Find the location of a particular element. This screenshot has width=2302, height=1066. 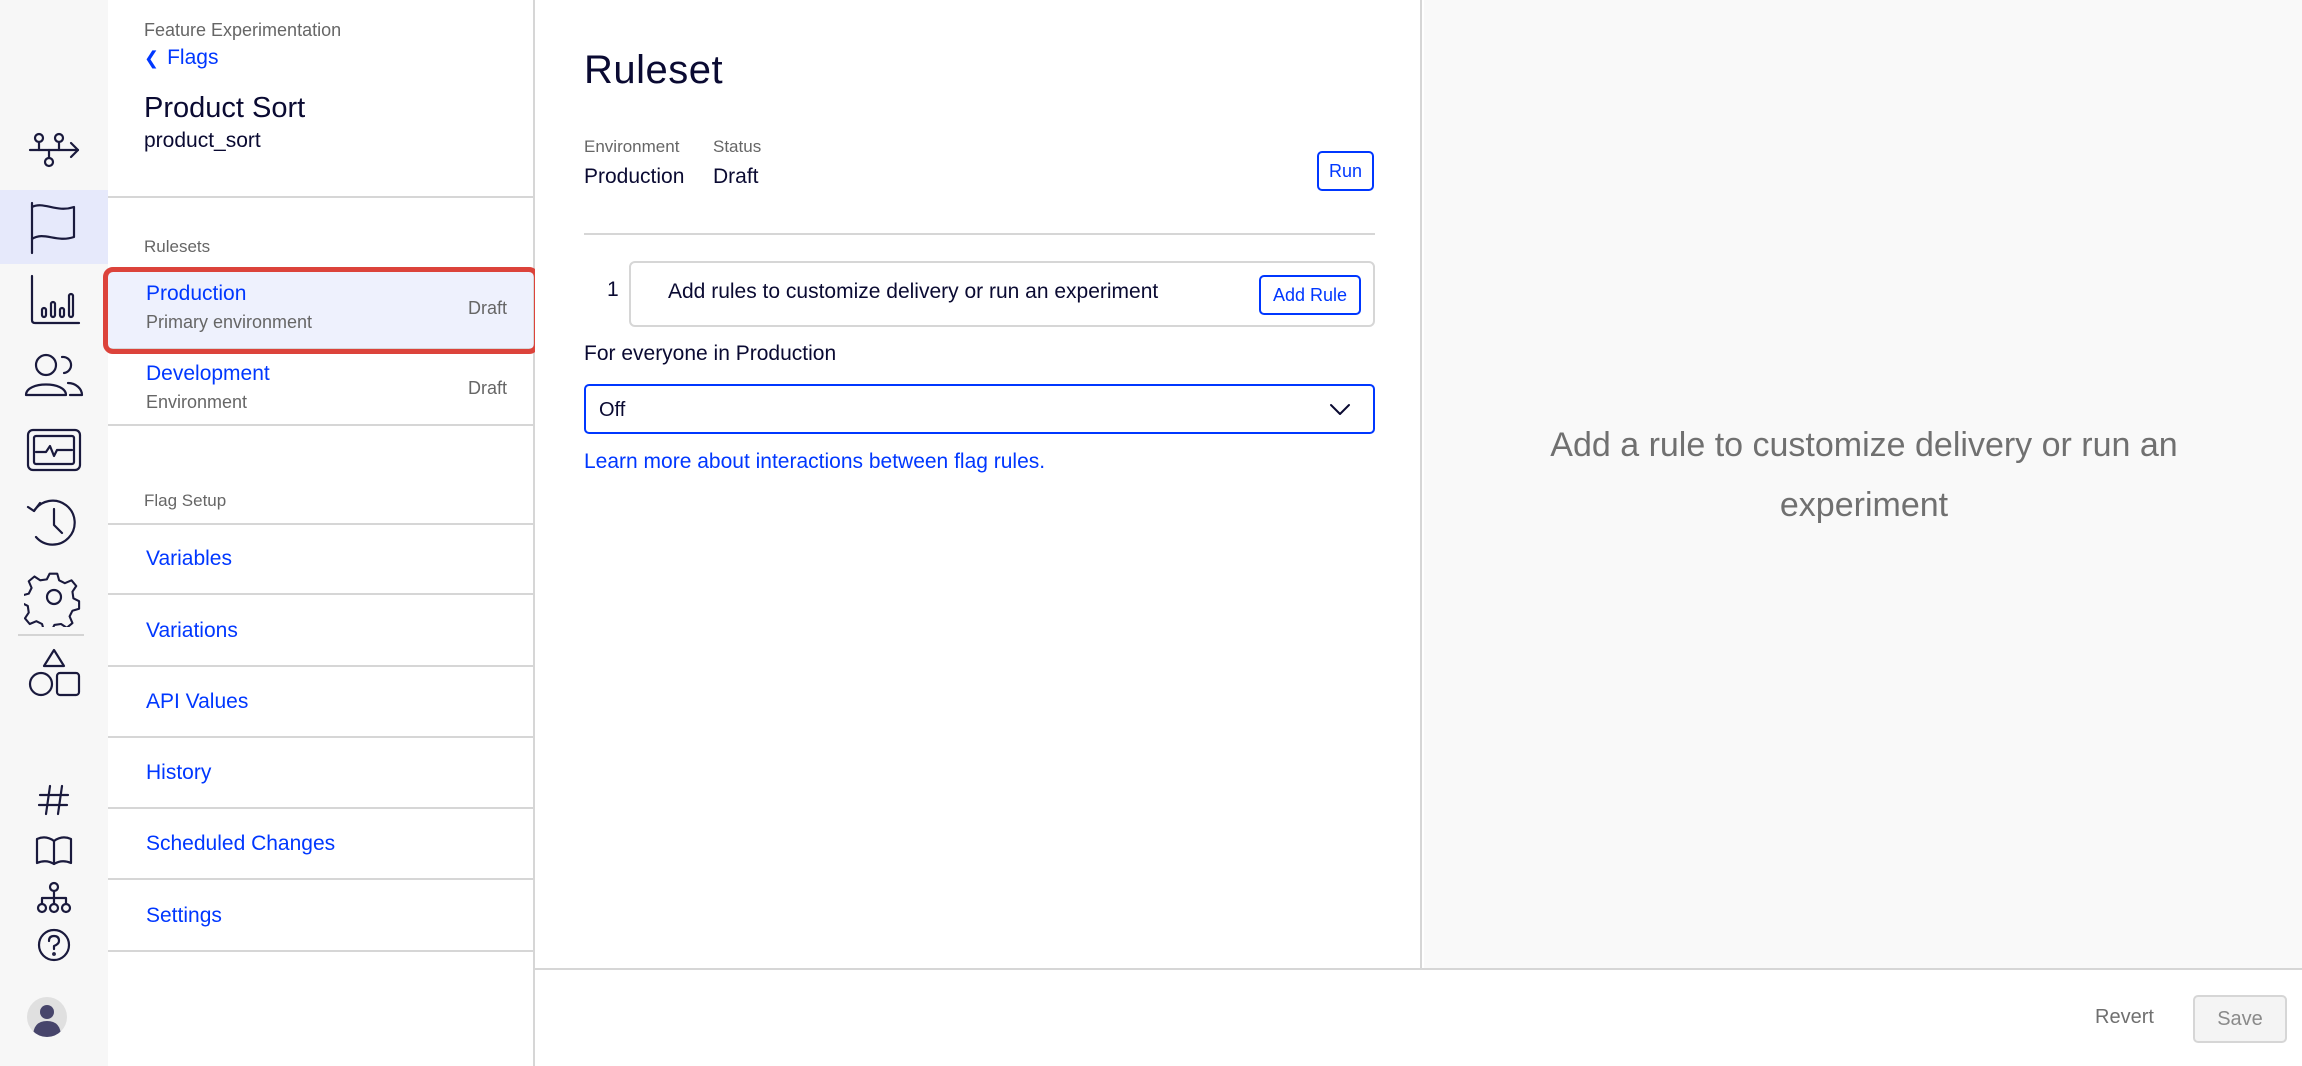

timeline-icon is located at coordinates (54, 150).